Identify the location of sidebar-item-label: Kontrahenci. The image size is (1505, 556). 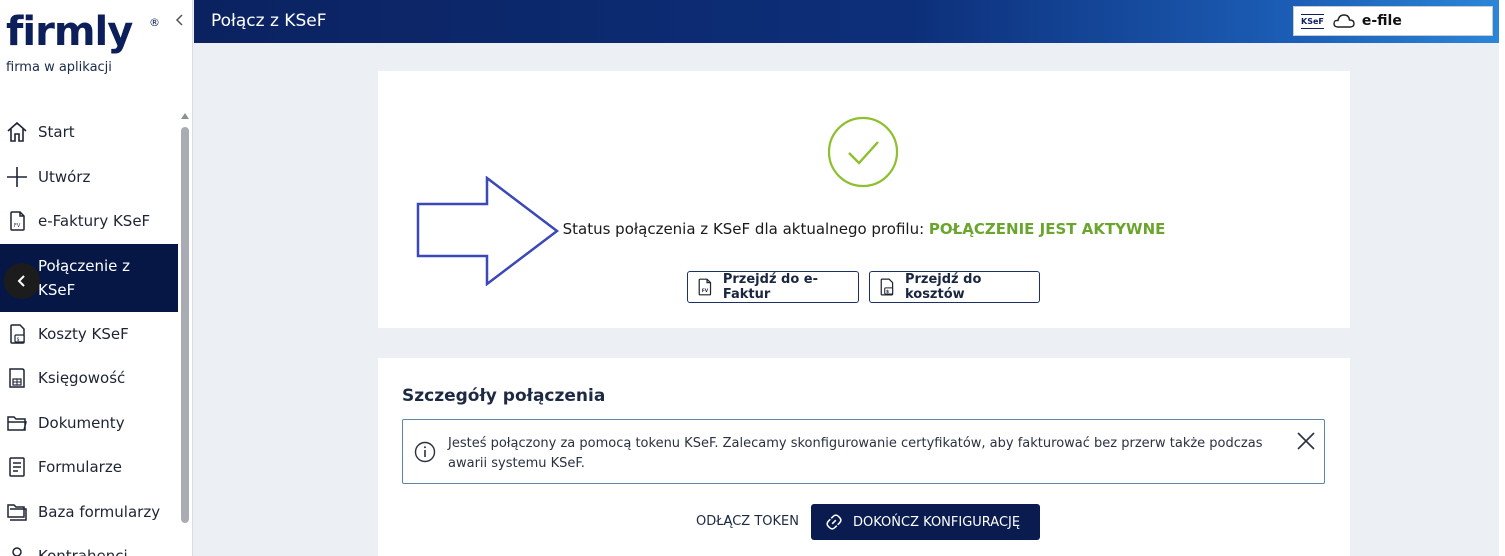
(83, 551).